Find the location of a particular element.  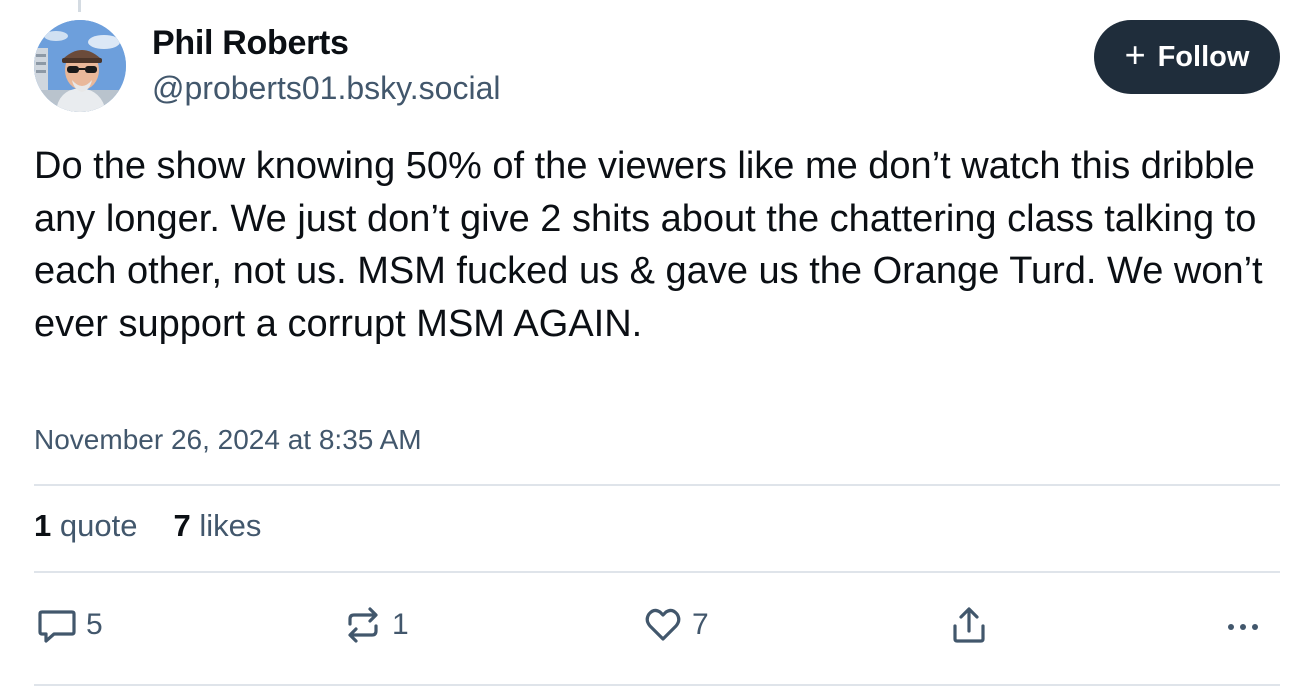

share-icon is located at coordinates (969, 625).